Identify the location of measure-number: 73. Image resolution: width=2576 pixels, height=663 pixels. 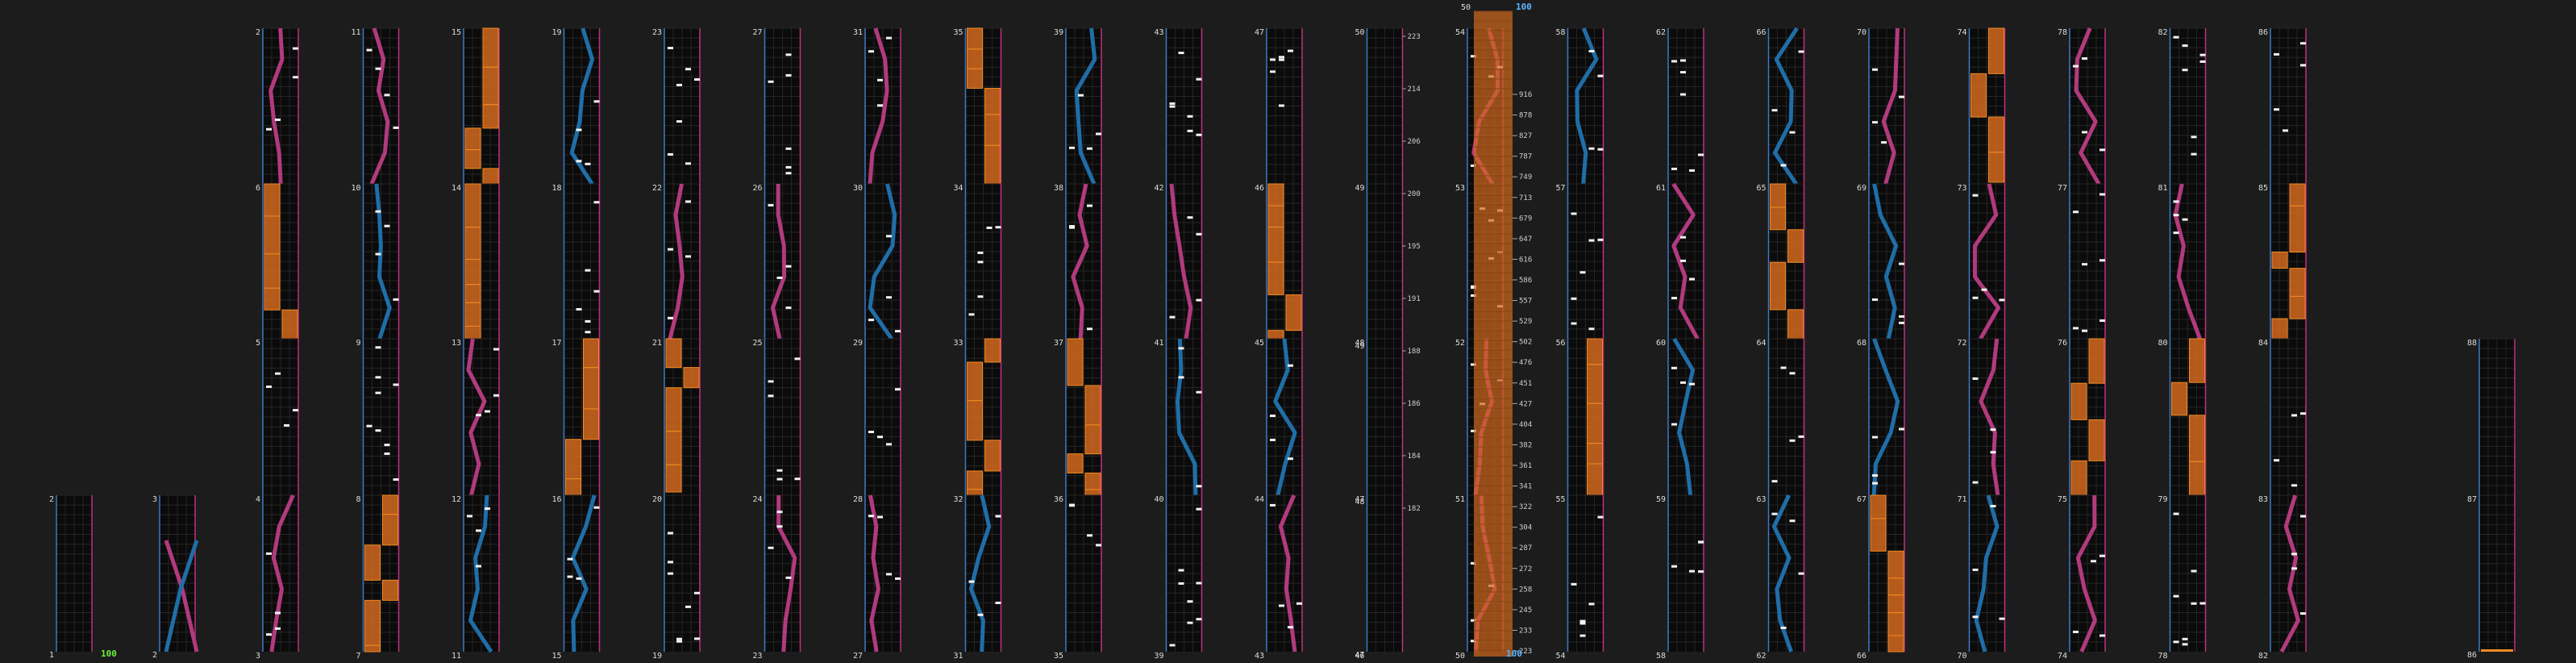
(1962, 188).